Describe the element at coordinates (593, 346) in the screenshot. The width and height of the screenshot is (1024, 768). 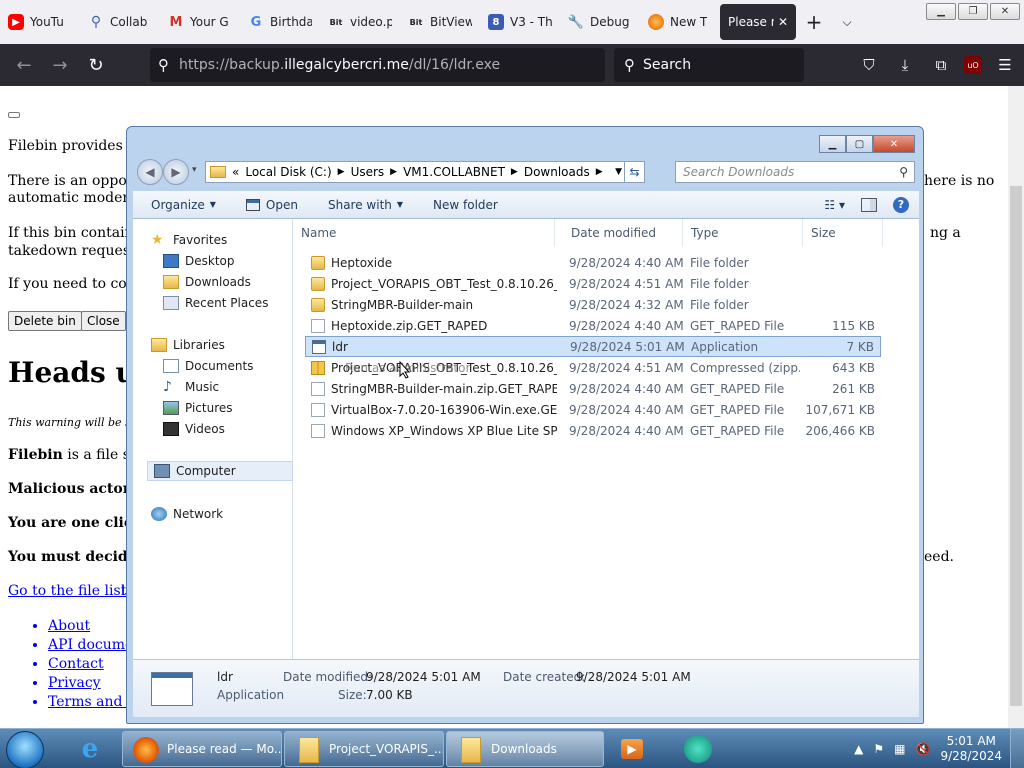
I see `file-row-selected: ldr 9/28/2024 5:01 AM Application 7 KB` at that location.